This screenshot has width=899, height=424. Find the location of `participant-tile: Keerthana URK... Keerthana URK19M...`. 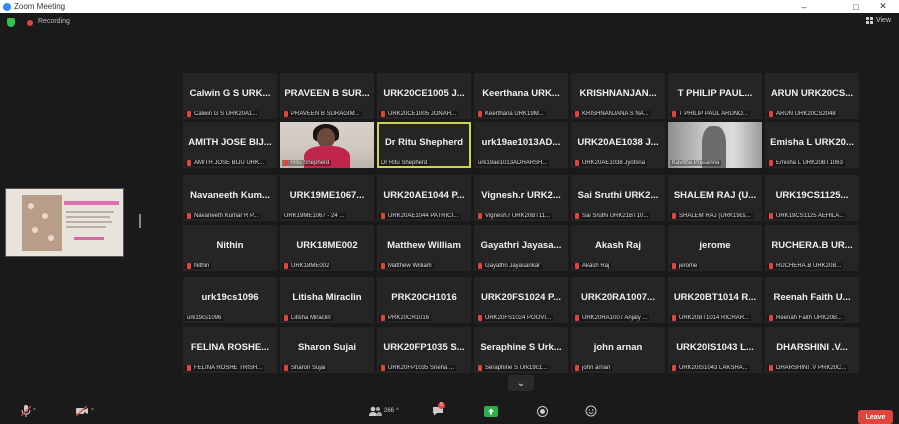

participant-tile: Keerthana URK... Keerthana URK19M... is located at coordinates (521, 96).